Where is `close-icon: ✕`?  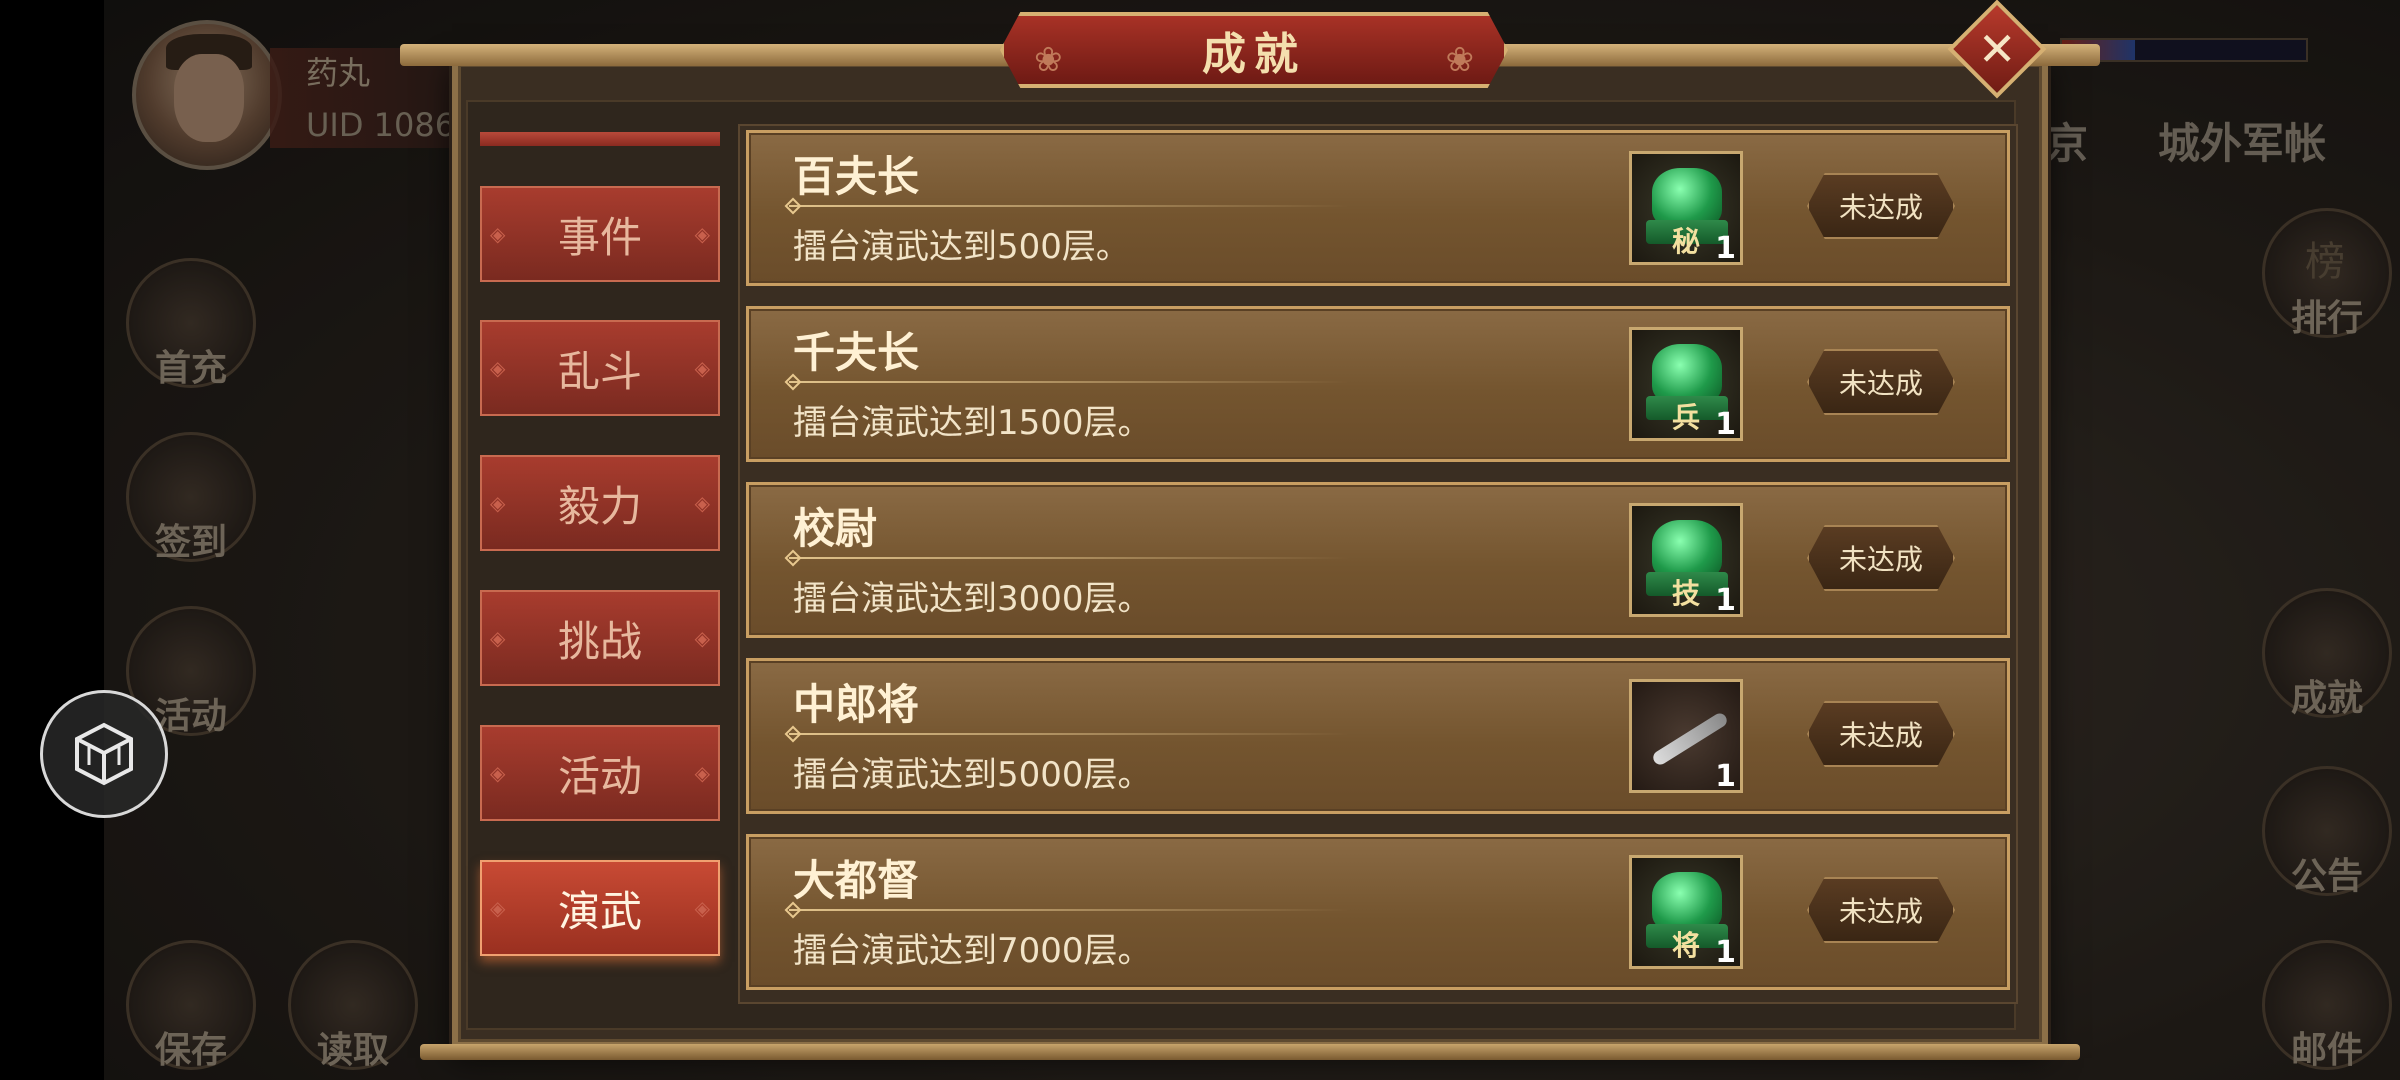 close-icon: ✕ is located at coordinates (1997, 48).